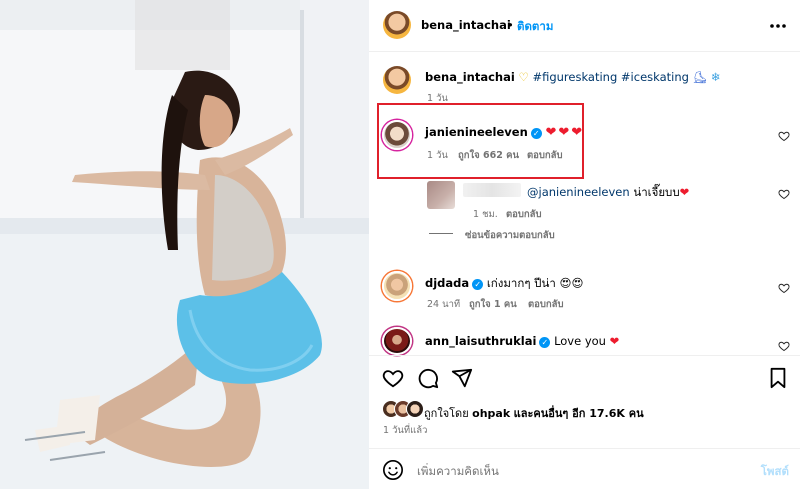  Describe the element at coordinates (610, 77) in the screenshot. I see `caption-hashtags: #figureskating #iceskating` at that location.